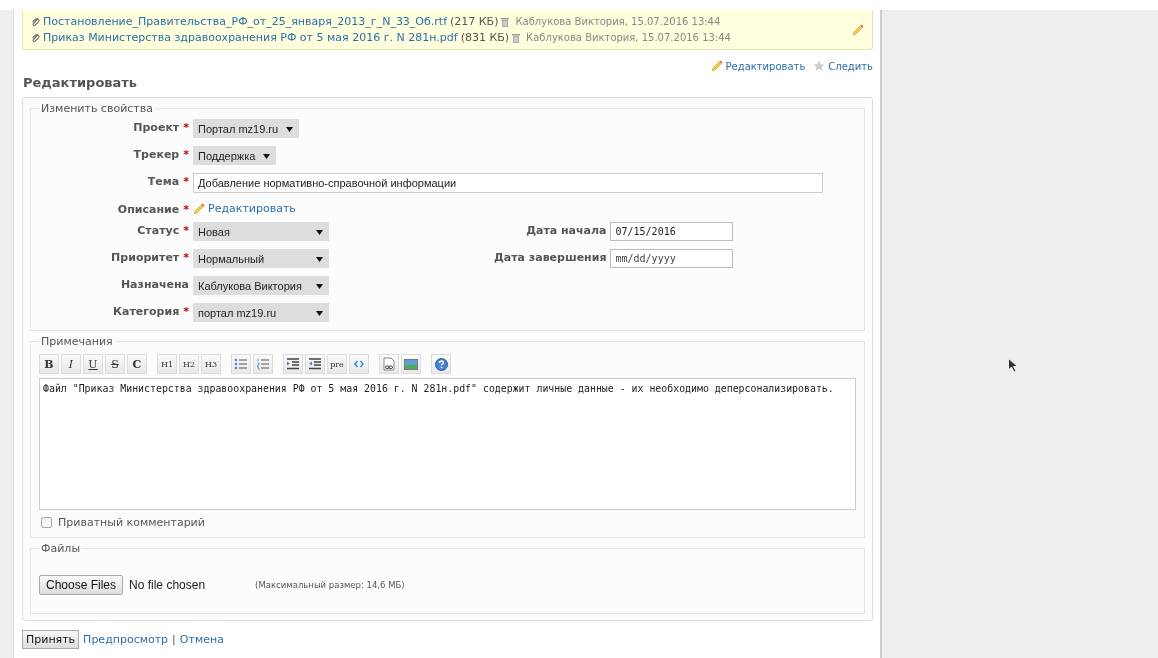 The height and width of the screenshot is (658, 1158). I want to click on attachment-link: Приказ Министерства здравоохранения РФ от 5 мая 2016 г. N 281н.pdf, so click(250, 37).